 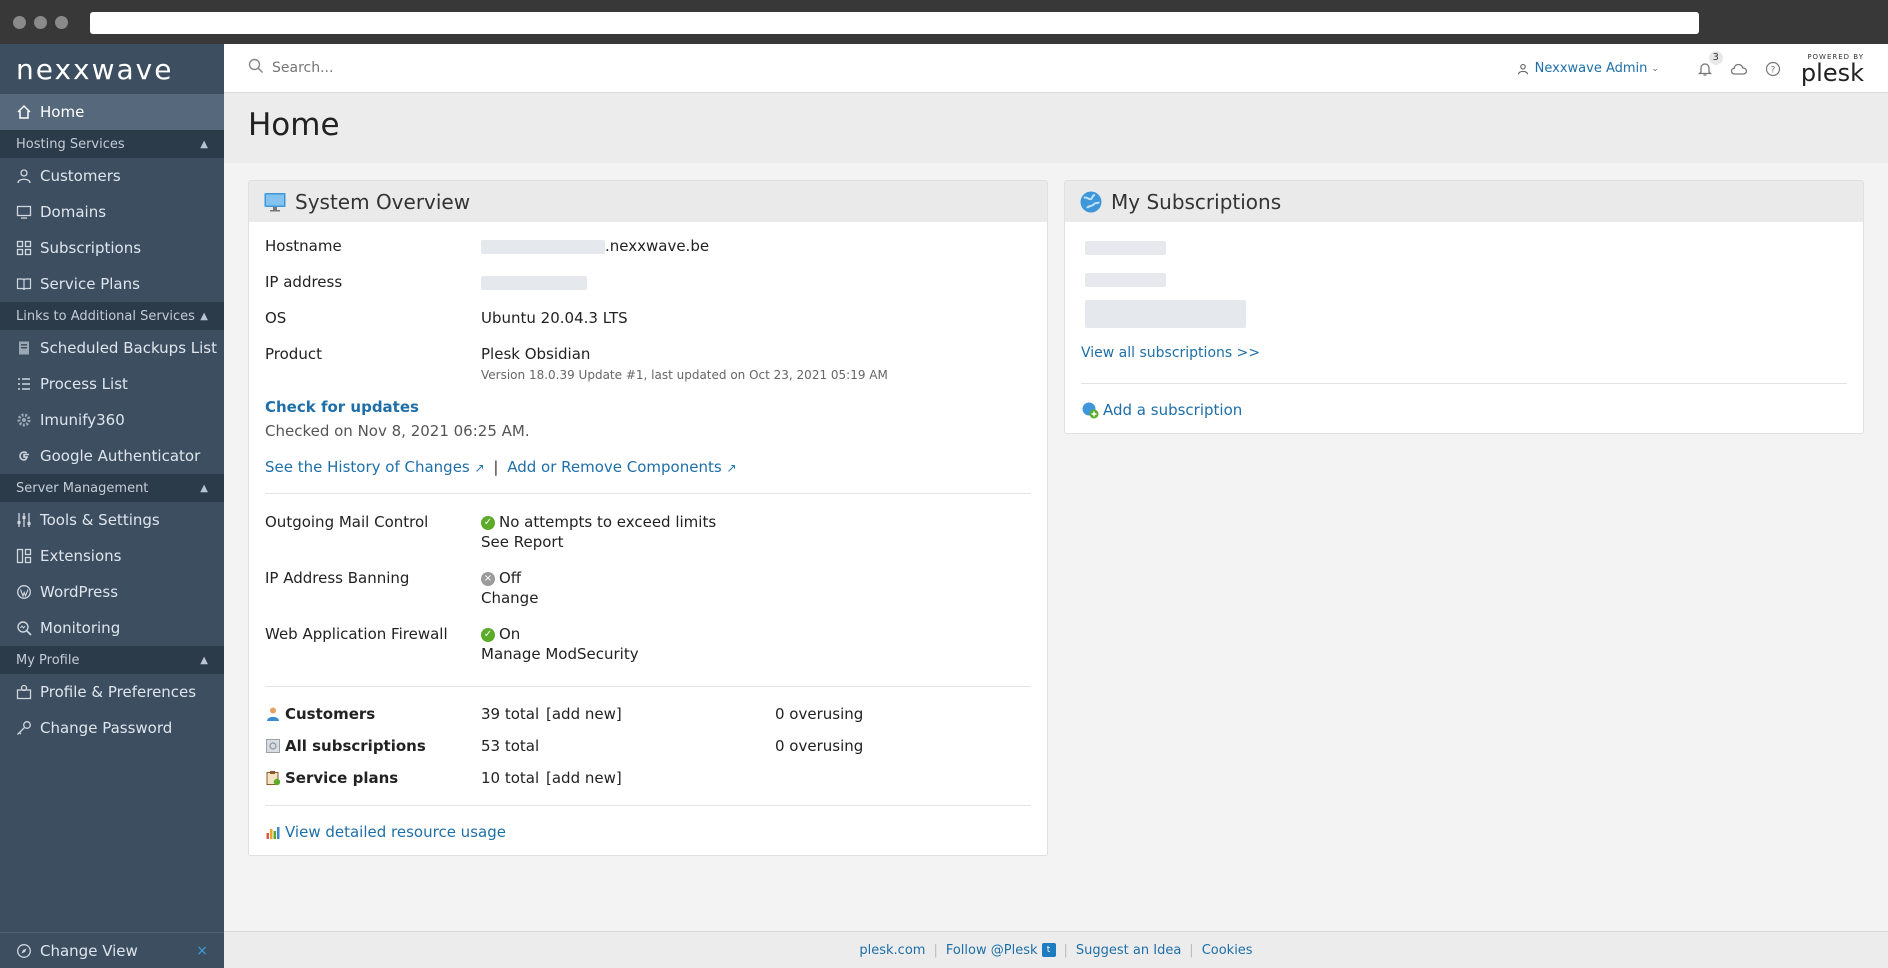 I want to click on customers-total-link: 39 total, so click(x=510, y=714).